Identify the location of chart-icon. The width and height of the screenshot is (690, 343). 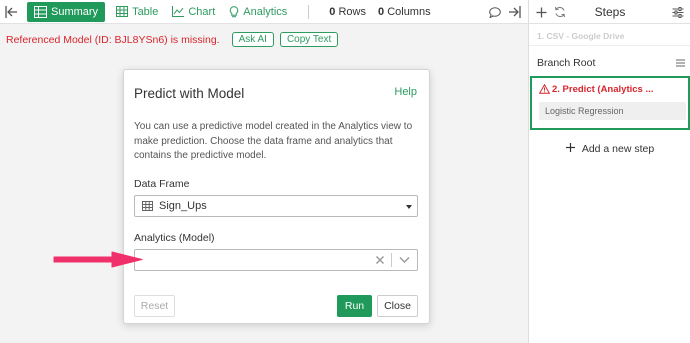
(178, 11).